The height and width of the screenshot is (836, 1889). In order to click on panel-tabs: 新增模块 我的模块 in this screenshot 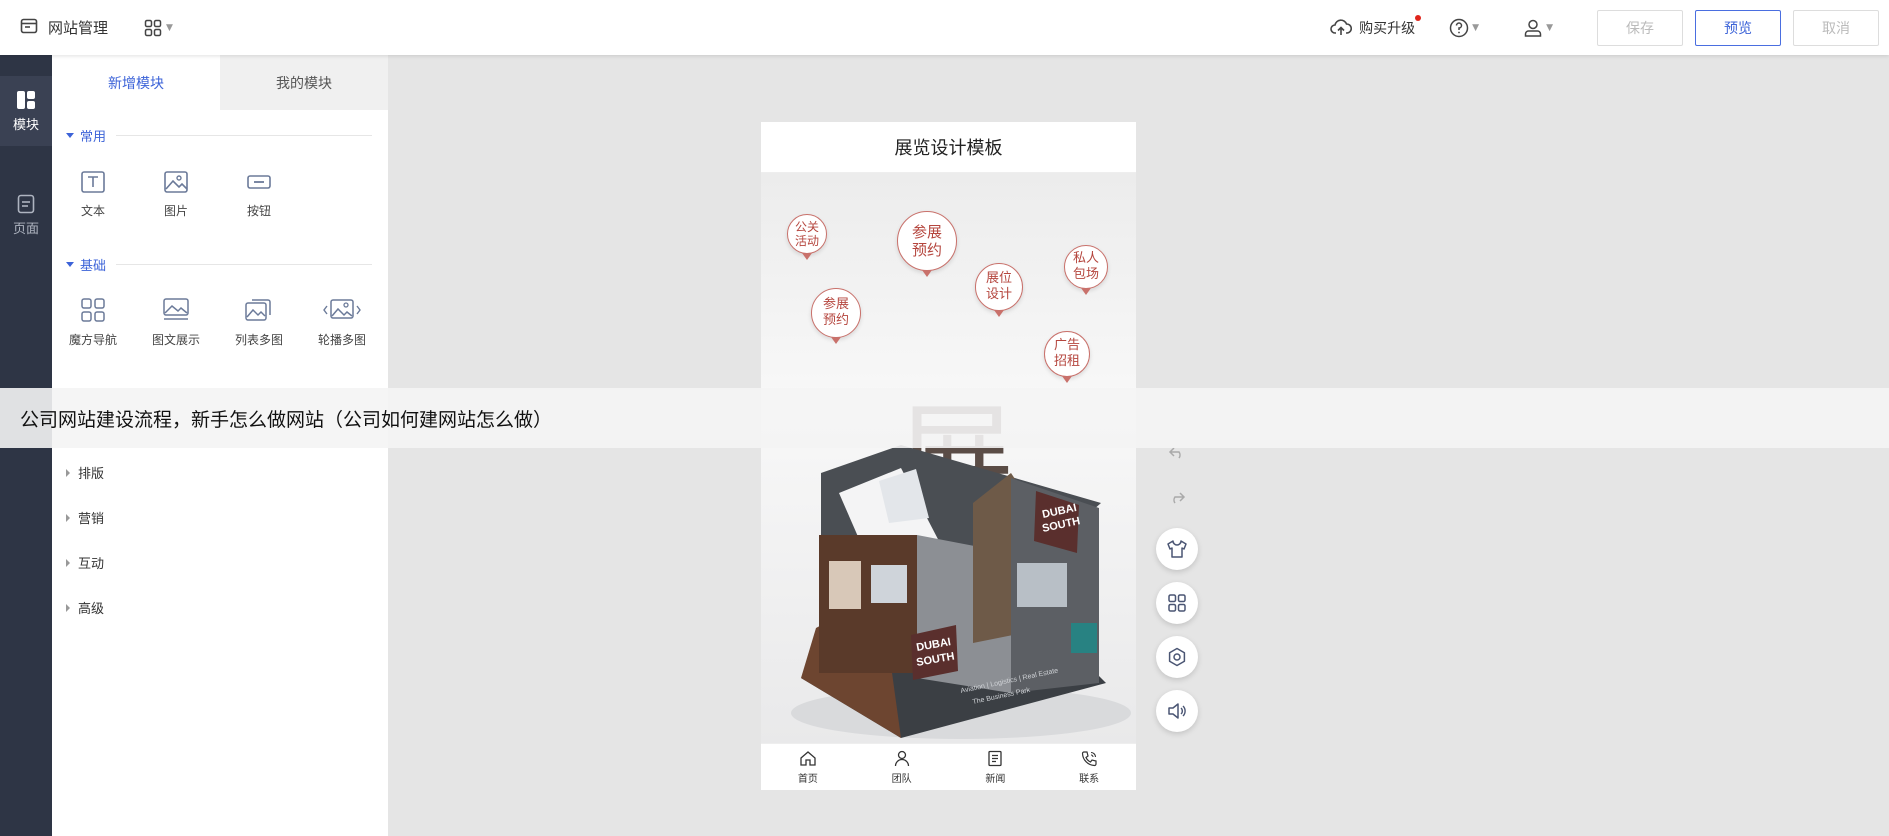, I will do `click(220, 82)`.